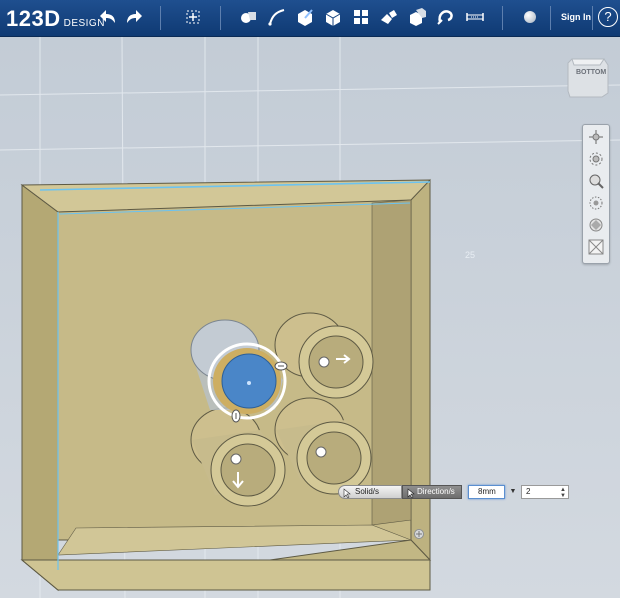 The image size is (620, 598). Describe the element at coordinates (563, 493) in the screenshot. I see `stepper-arrows-icon: ▲ ▼` at that location.